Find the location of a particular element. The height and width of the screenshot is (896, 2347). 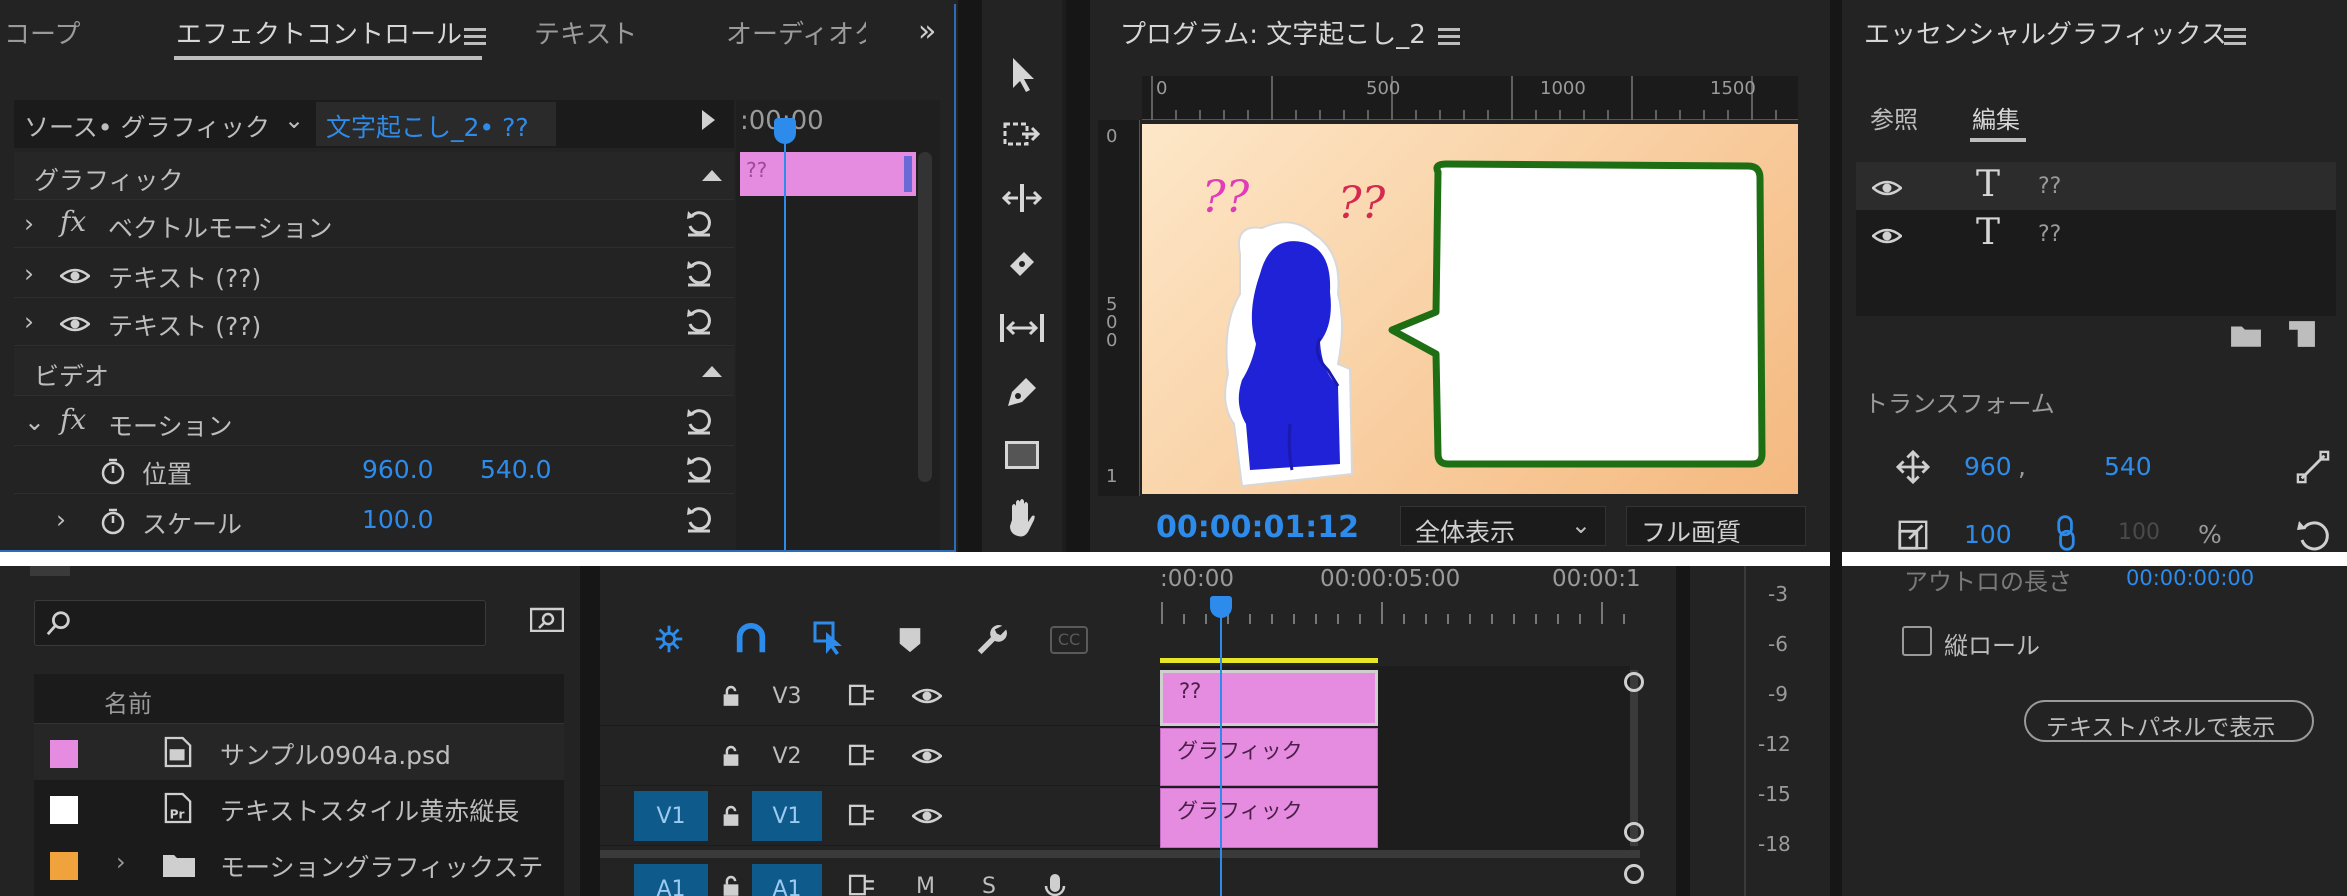

find-icon is located at coordinates (547, 619).